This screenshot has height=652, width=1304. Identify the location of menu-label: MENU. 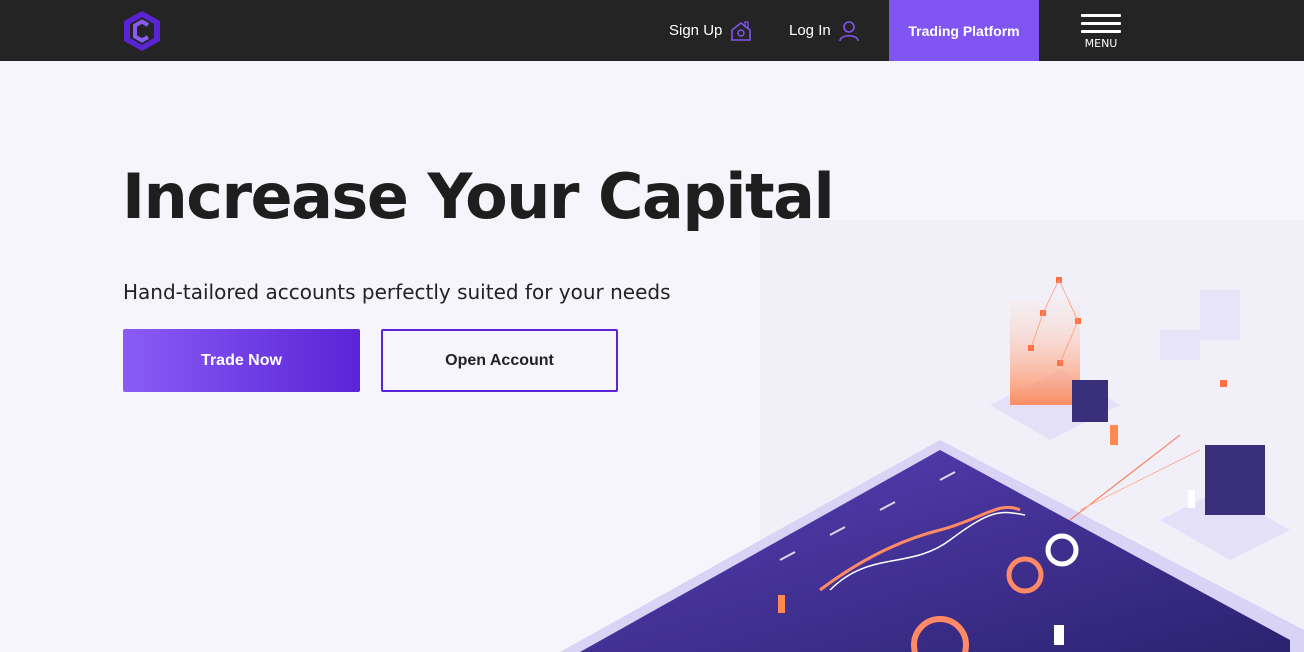
(1101, 43).